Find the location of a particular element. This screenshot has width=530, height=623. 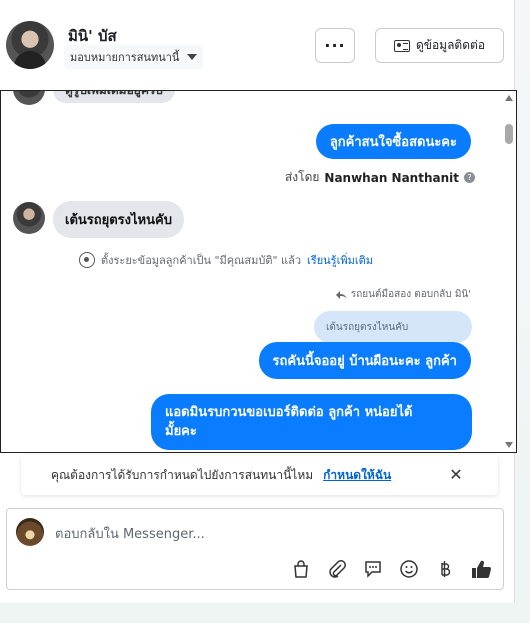

shopping-bag-icon is located at coordinates (301, 569).